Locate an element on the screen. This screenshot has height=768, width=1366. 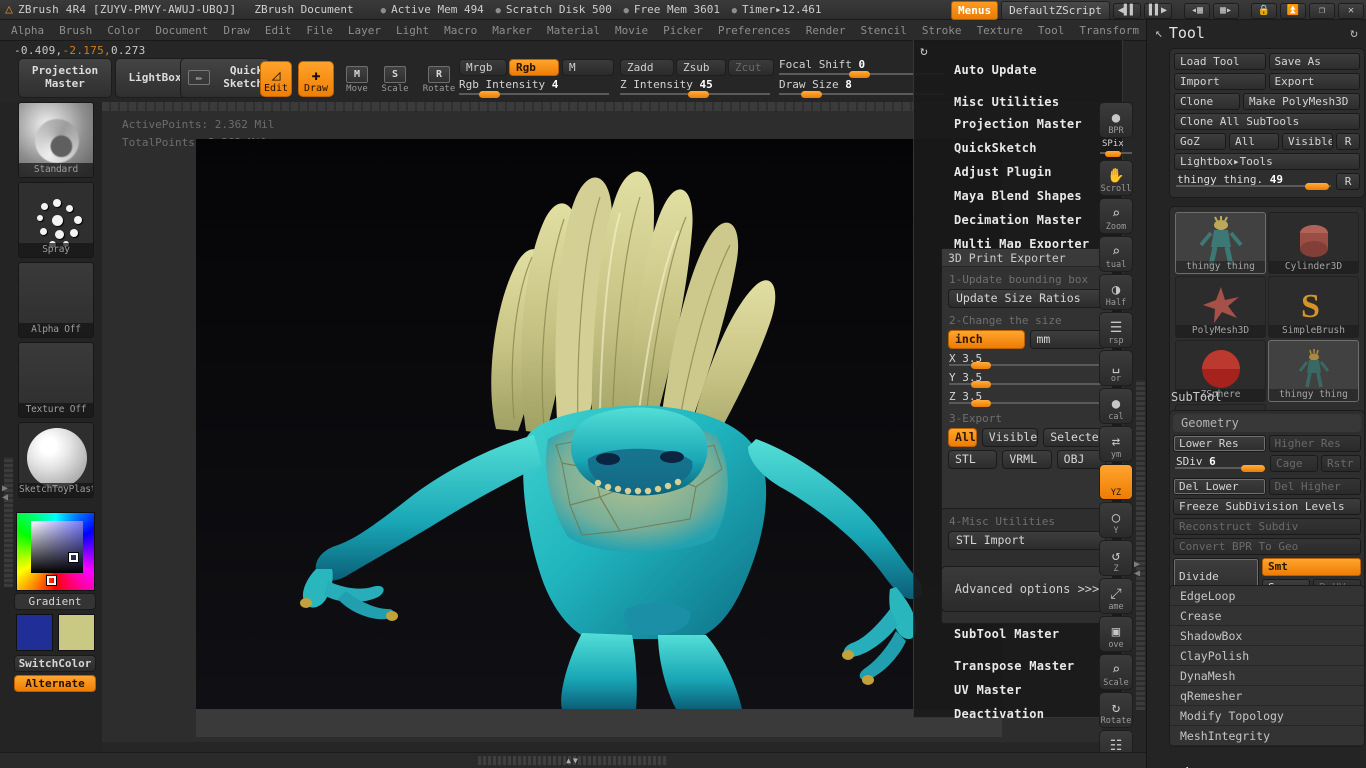
menu-item-marker: Marker is located at coordinates (512, 30).